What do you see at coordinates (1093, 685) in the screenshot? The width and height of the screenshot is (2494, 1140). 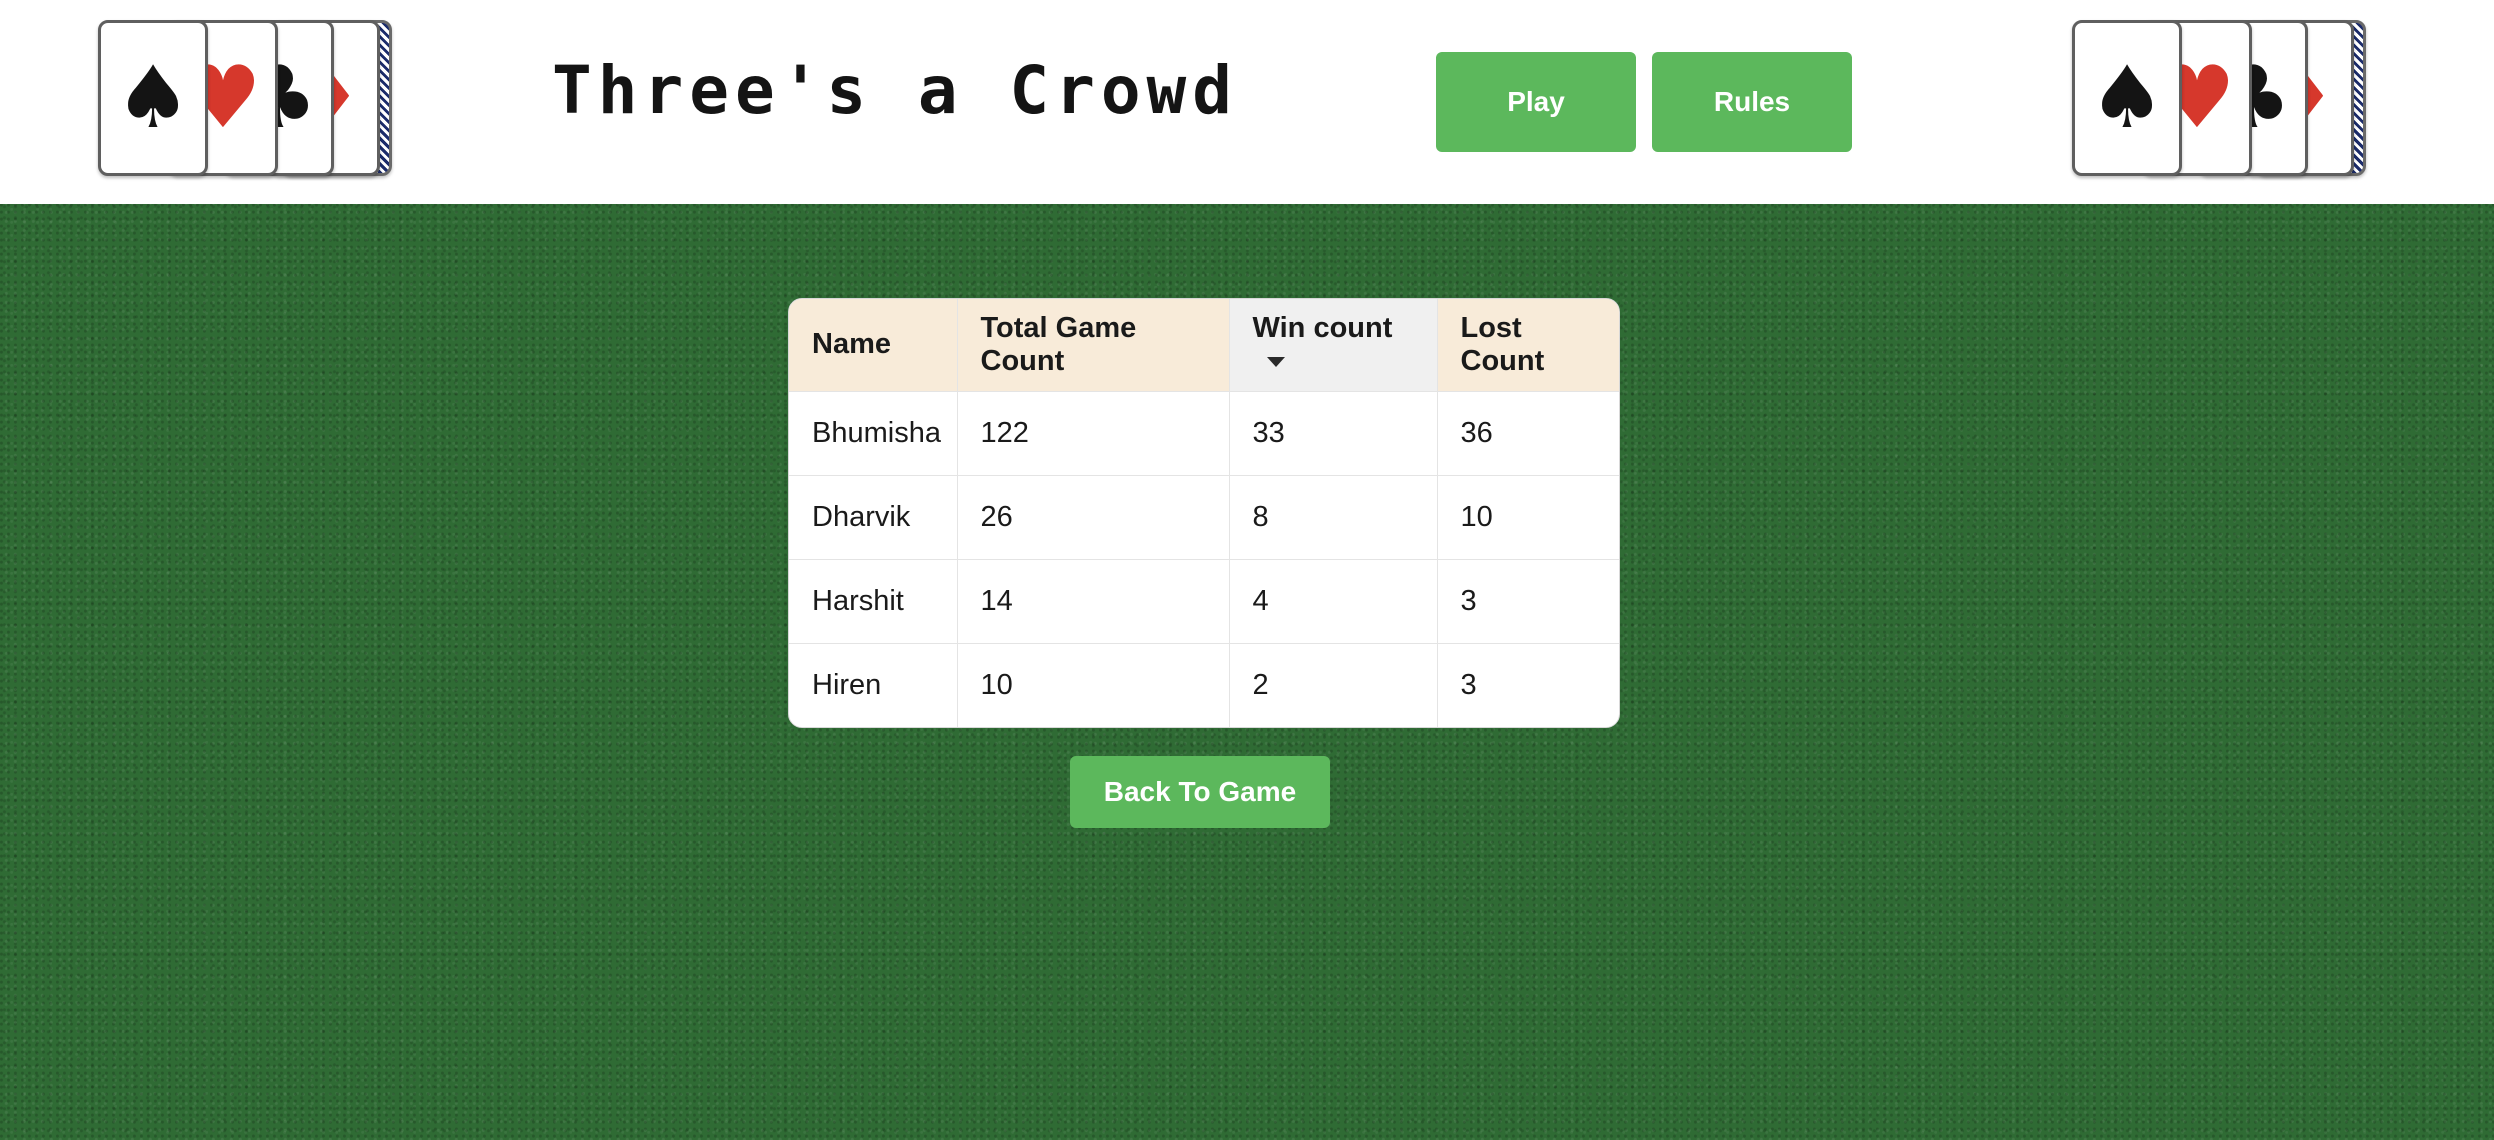 I see `cell-total-game-count: 10` at bounding box center [1093, 685].